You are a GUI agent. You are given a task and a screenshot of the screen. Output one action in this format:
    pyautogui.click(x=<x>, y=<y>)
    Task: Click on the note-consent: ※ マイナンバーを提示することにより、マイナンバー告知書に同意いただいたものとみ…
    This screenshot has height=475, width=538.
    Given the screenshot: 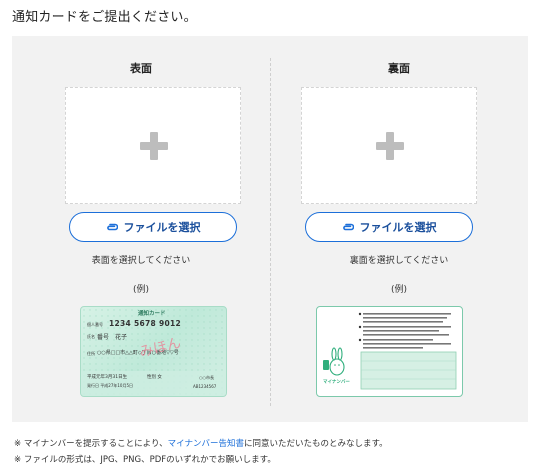 What is the action you would take?
    pyautogui.click(x=201, y=444)
    